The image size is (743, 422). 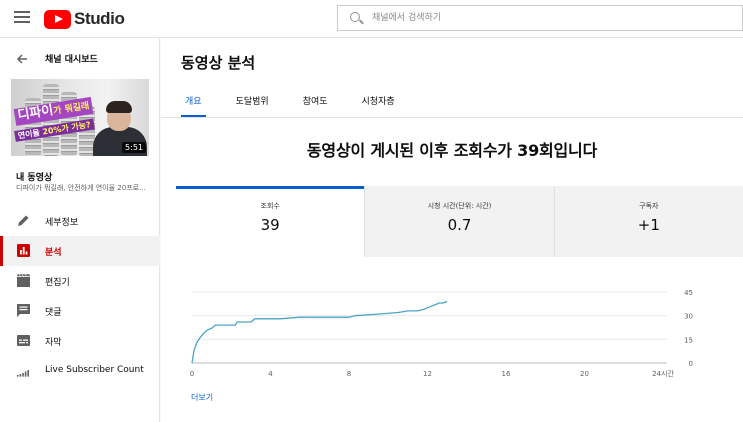 I want to click on search-icon, so click(x=355, y=17).